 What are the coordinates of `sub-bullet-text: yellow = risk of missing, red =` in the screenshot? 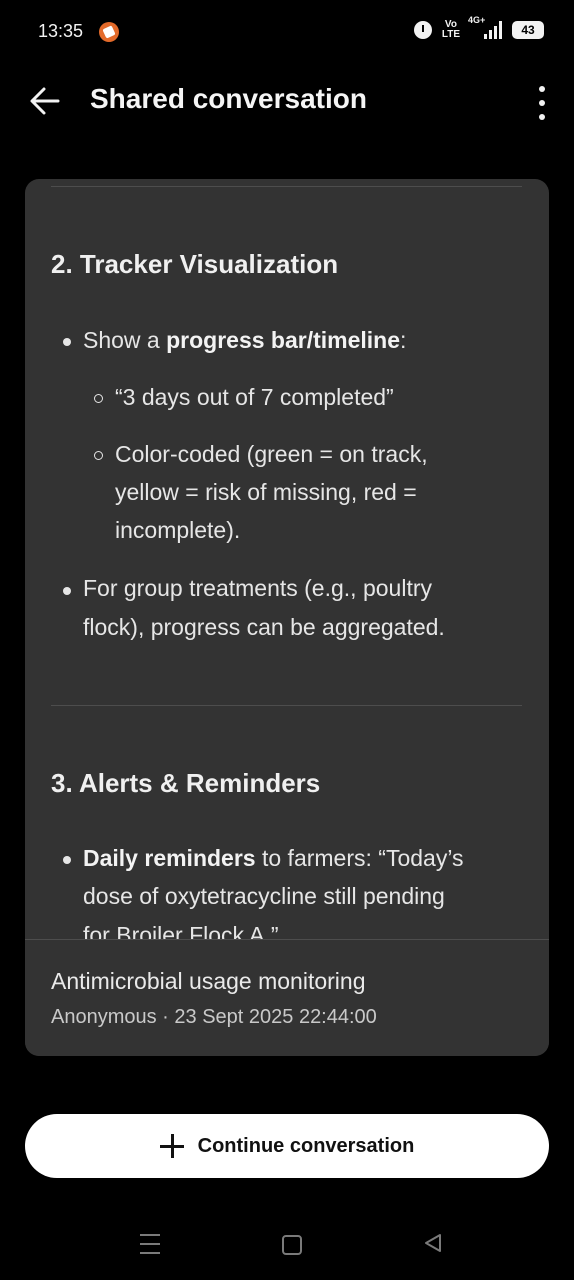 It's located at (266, 492).